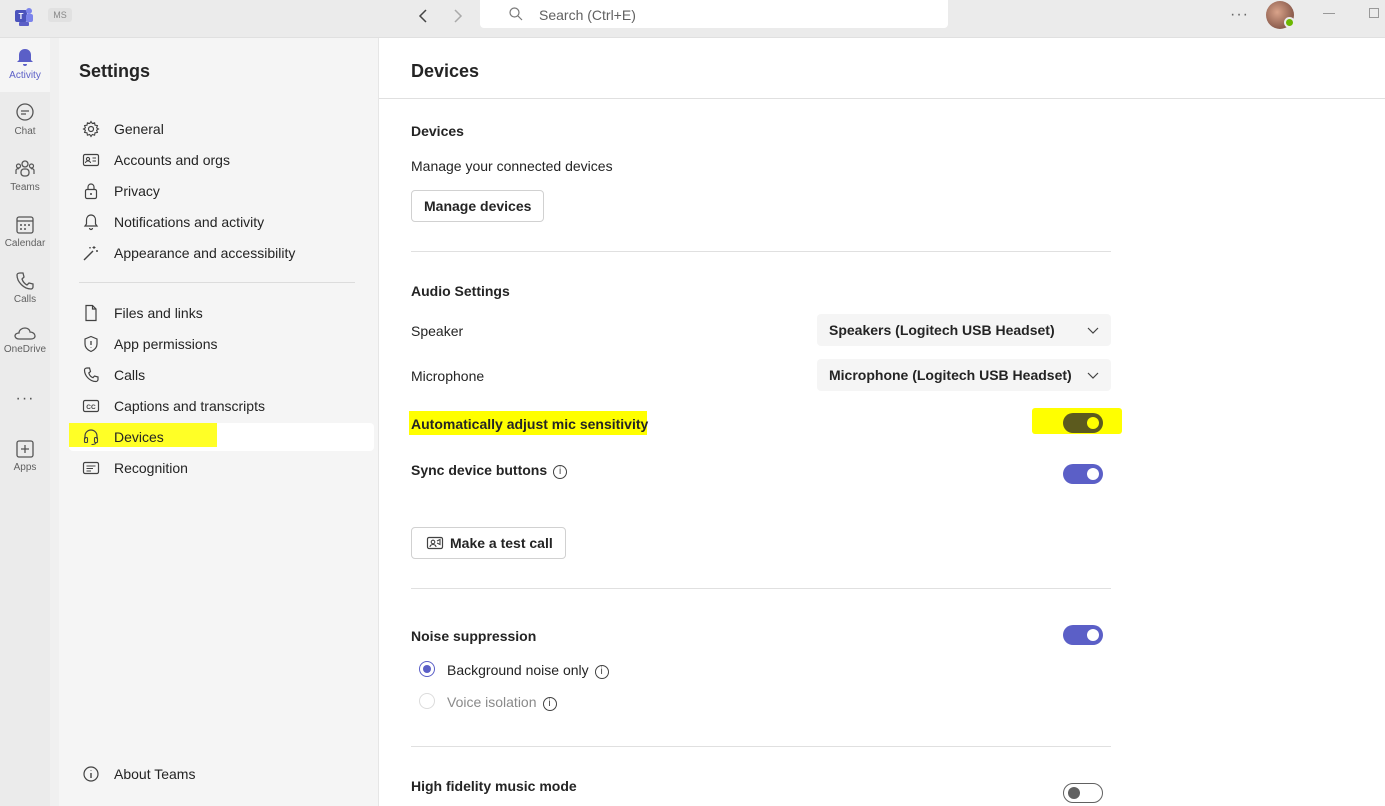 The width and height of the screenshot is (1385, 806). I want to click on cloud-icon, so click(25, 333).